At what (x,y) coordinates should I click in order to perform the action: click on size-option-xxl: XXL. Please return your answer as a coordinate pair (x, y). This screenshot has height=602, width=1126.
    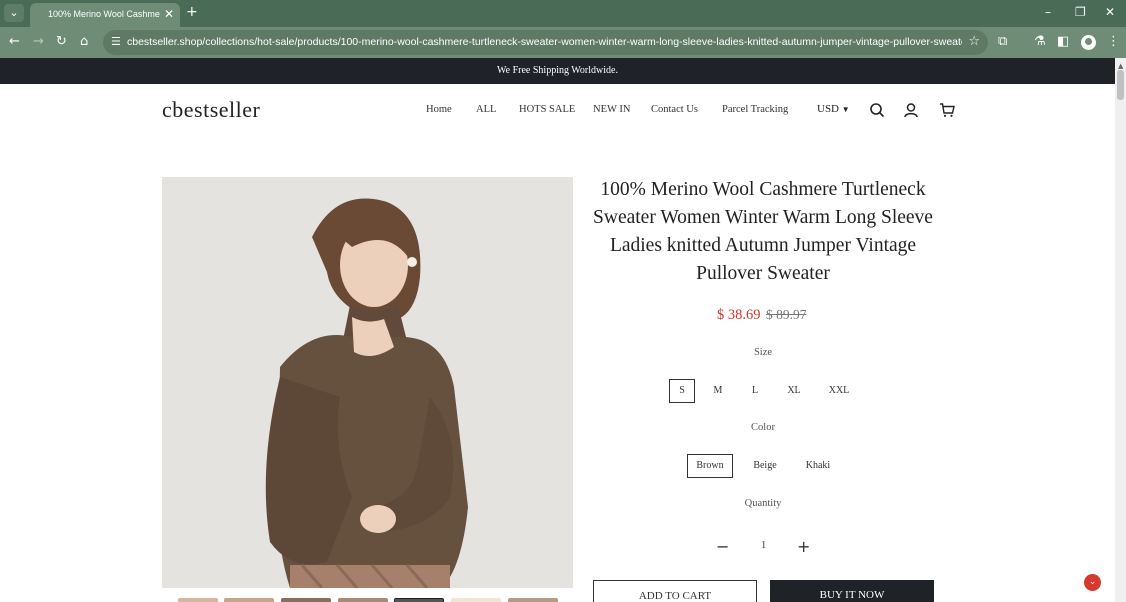
    Looking at the image, I should click on (839, 391).